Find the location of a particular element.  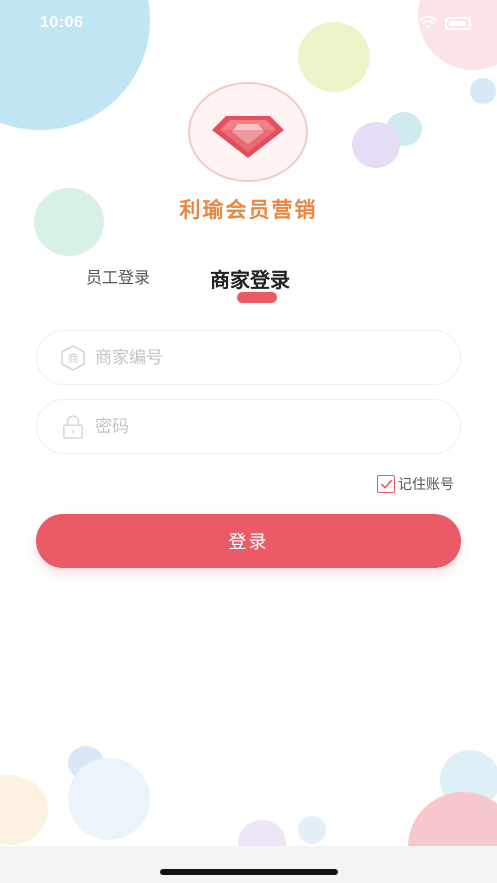

home-bar-area is located at coordinates (248, 864).